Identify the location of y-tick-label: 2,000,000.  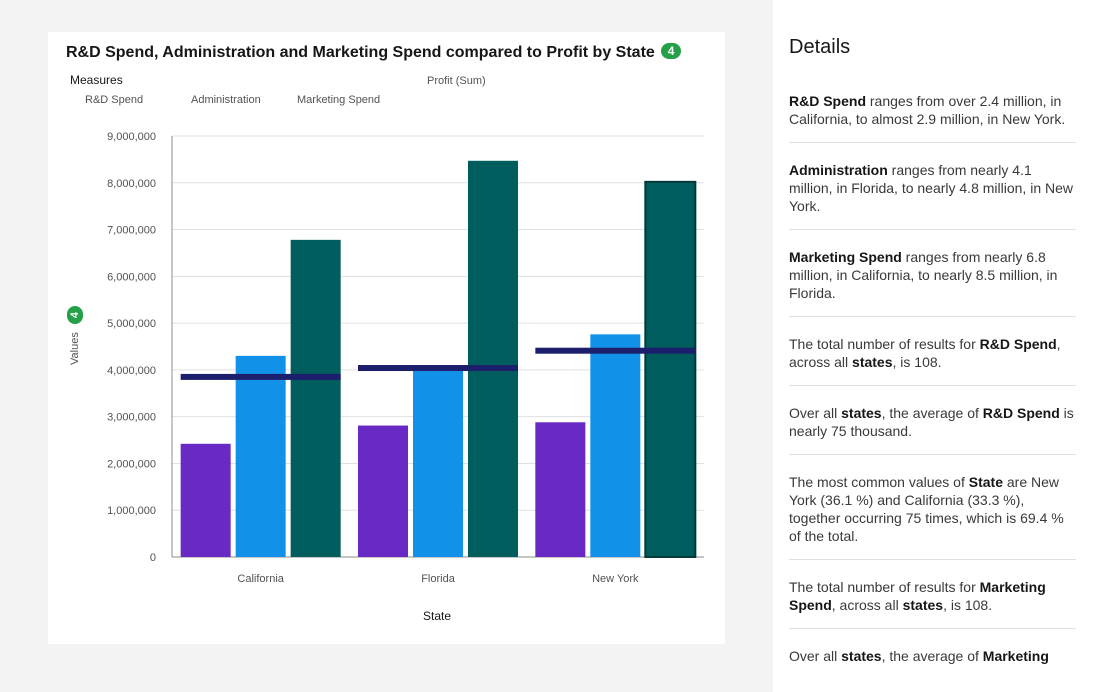
(131, 464).